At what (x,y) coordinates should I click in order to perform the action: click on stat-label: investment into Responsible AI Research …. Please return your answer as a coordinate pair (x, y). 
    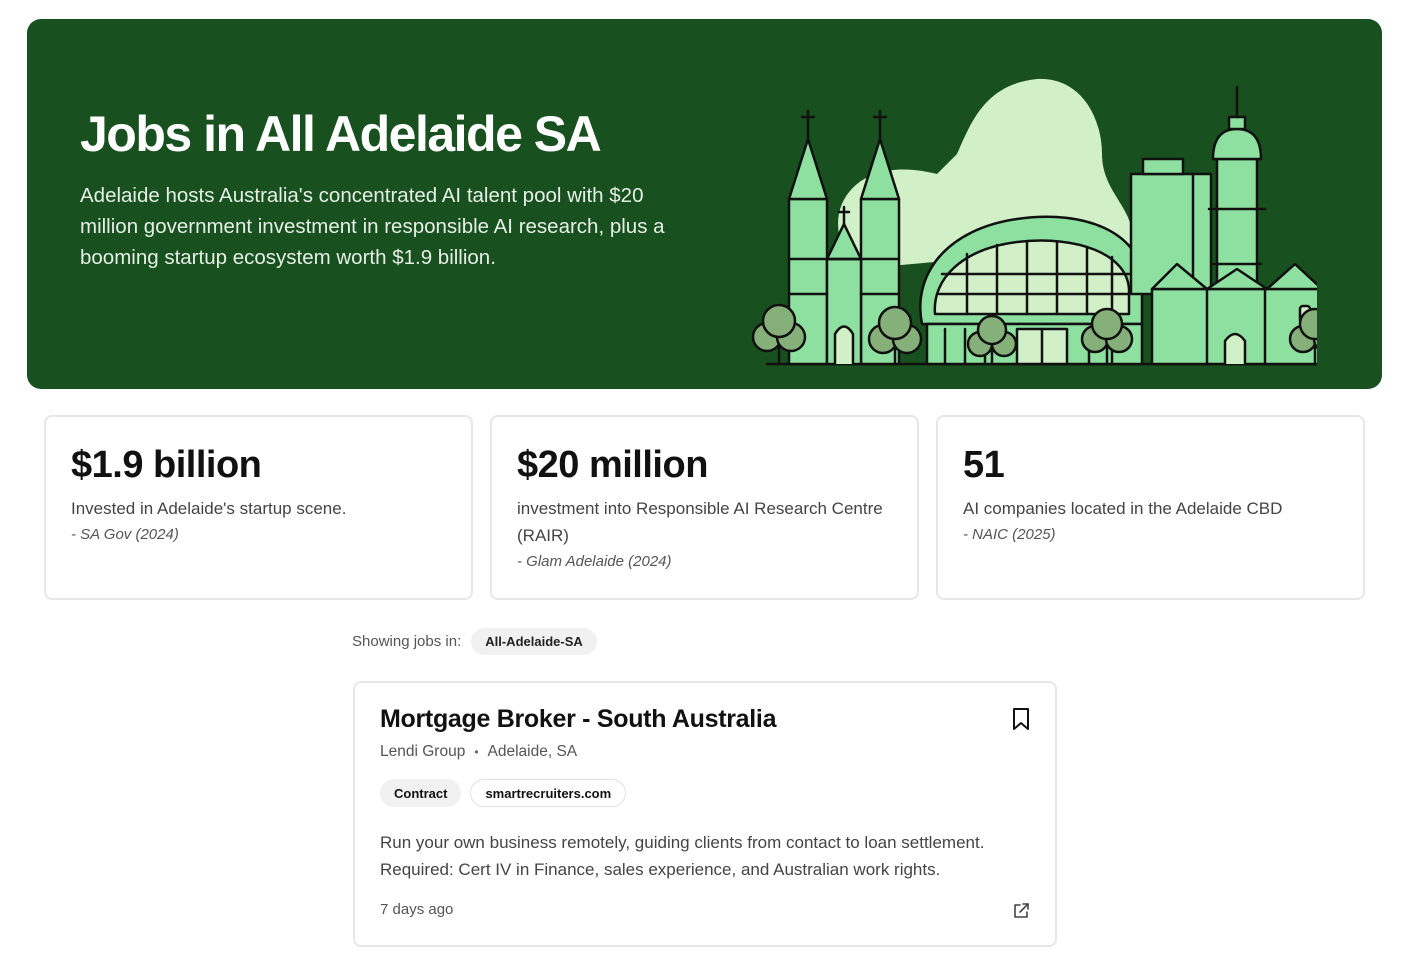
    Looking at the image, I should click on (700, 522).